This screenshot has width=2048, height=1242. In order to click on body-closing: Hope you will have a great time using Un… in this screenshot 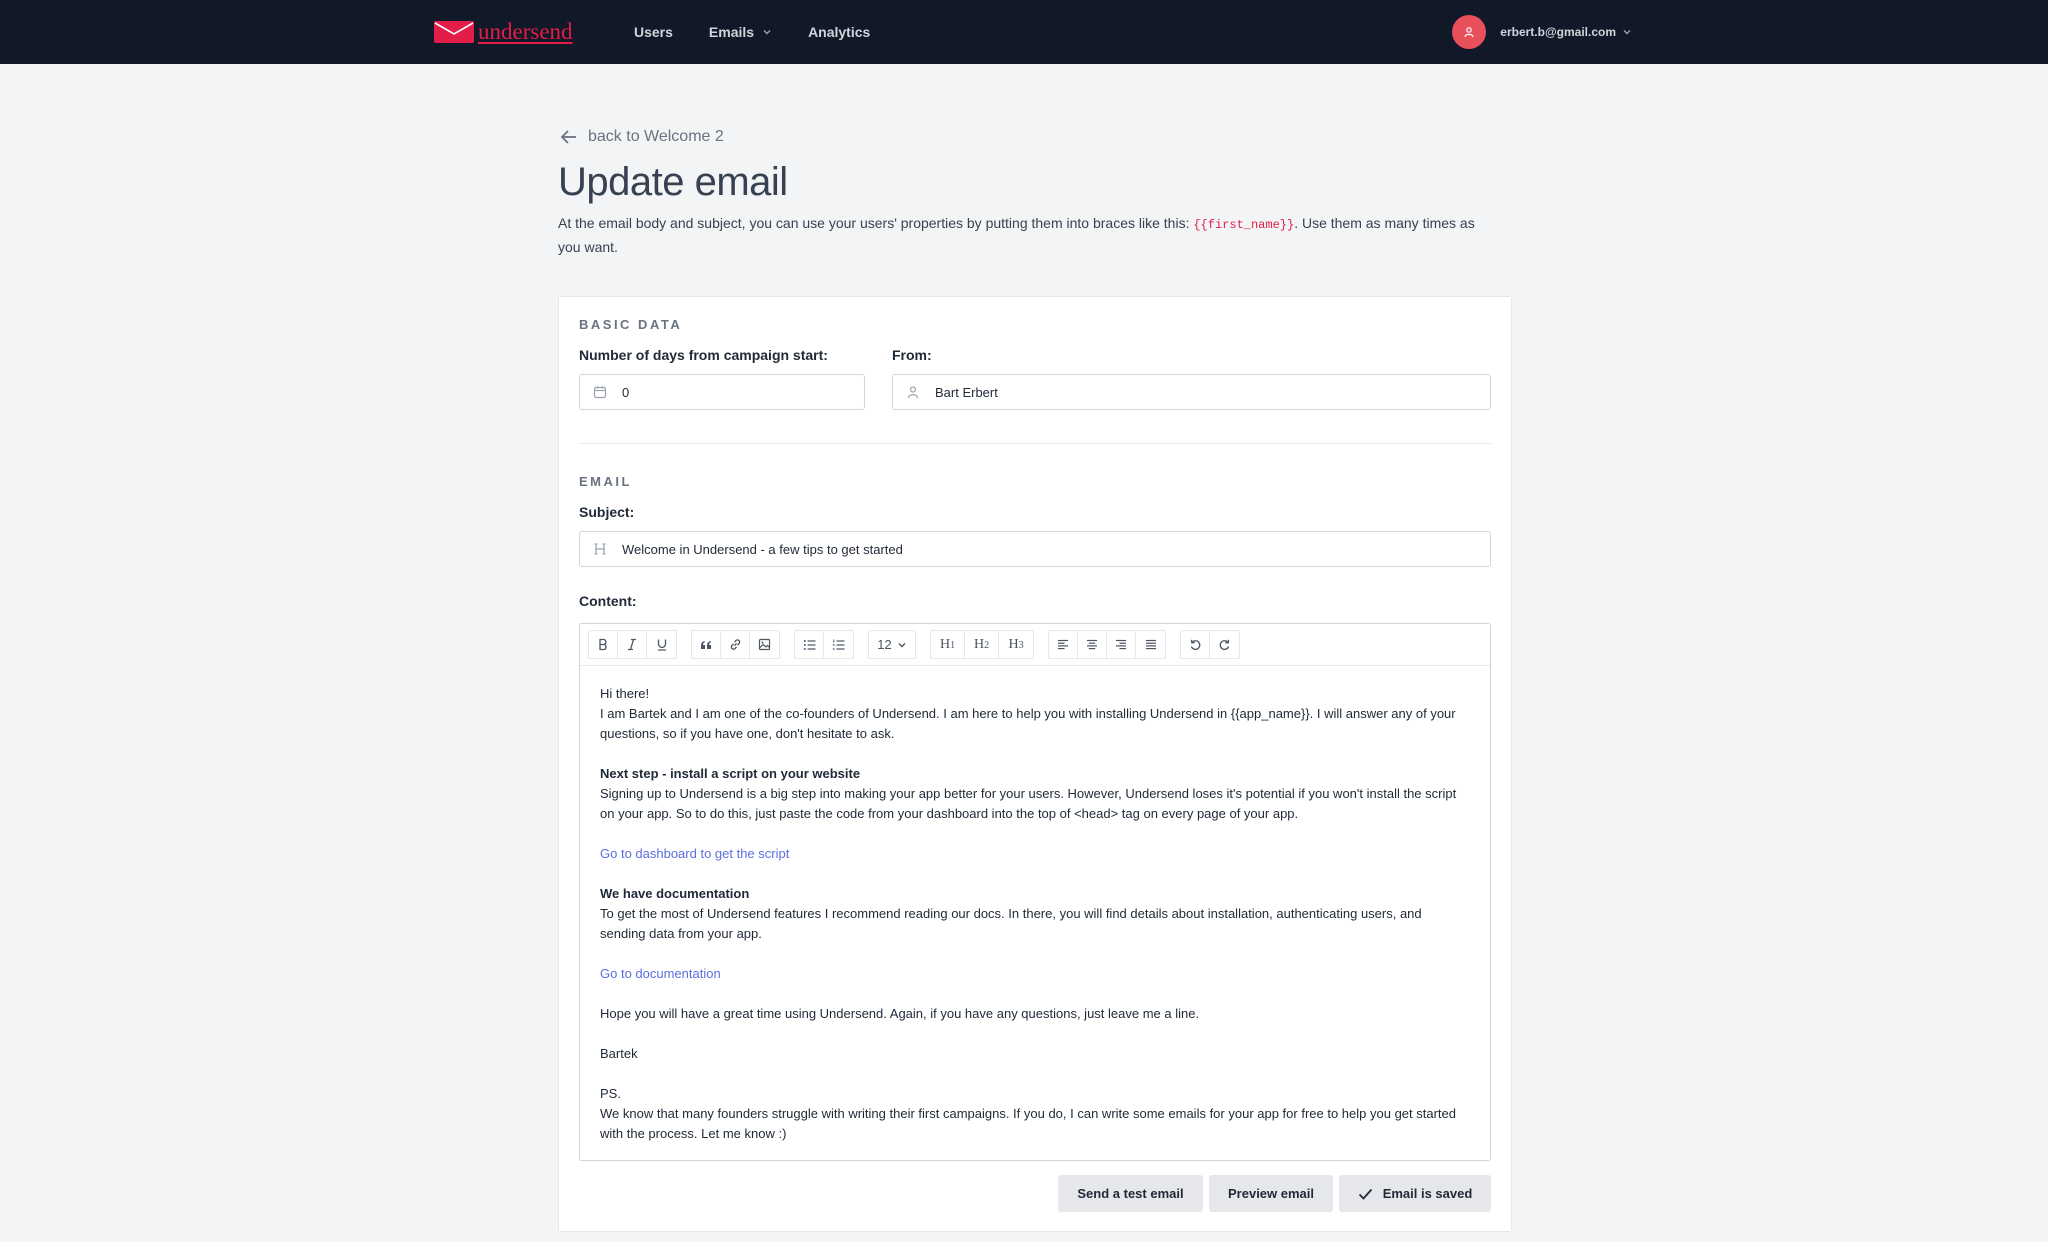, I will do `click(900, 1013)`.